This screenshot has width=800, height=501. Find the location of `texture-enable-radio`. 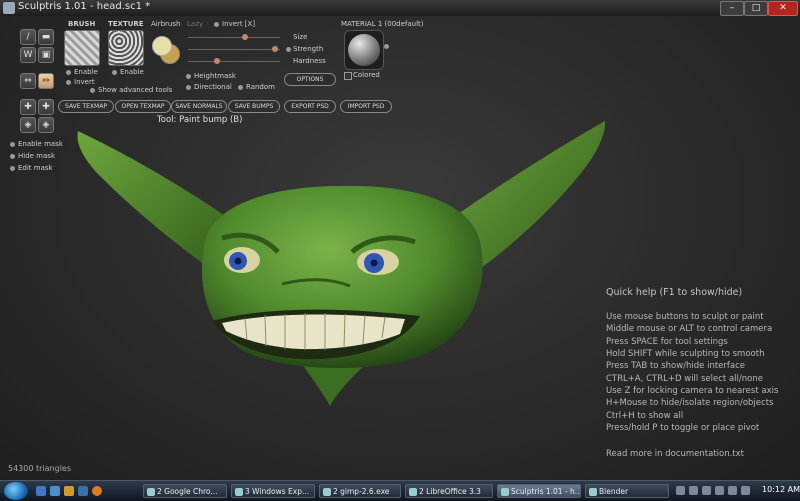

texture-enable-radio is located at coordinates (114, 72).